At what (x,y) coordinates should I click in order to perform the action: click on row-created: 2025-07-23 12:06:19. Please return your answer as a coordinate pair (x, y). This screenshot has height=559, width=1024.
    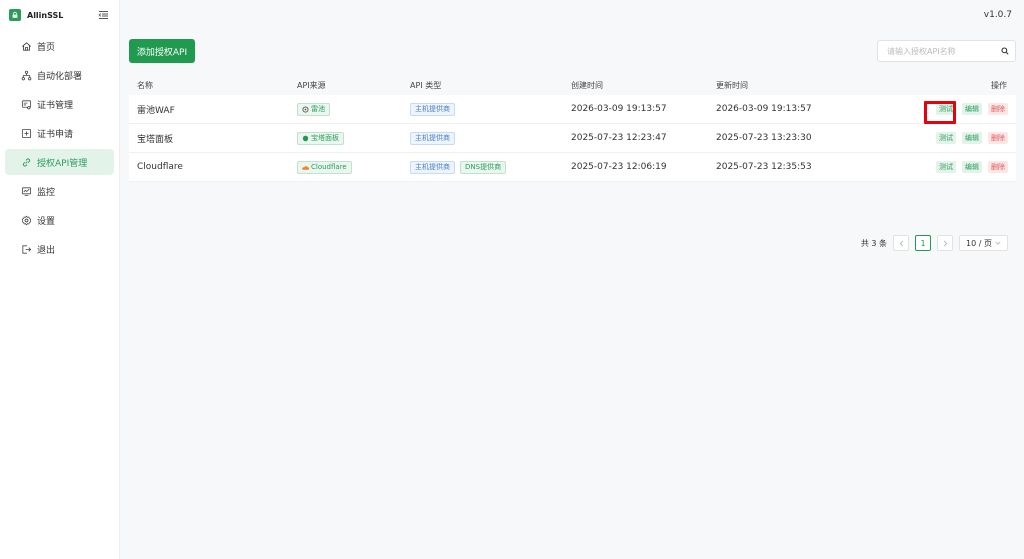
    Looking at the image, I should click on (619, 167).